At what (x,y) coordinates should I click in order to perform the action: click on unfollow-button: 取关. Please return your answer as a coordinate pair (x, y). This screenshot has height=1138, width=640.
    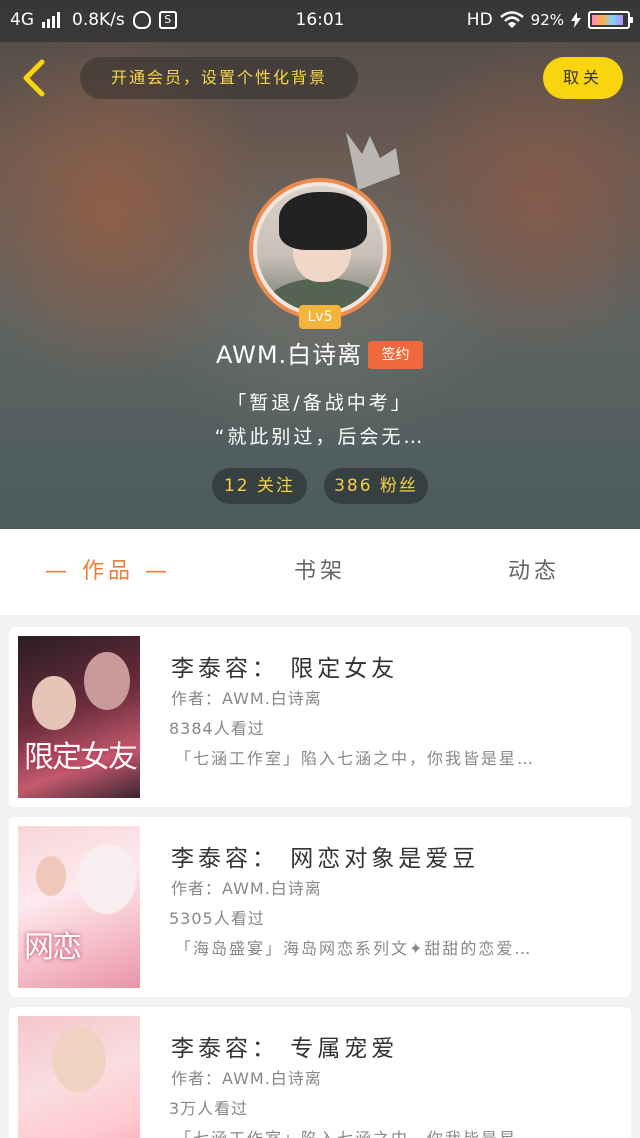
    Looking at the image, I should click on (583, 78).